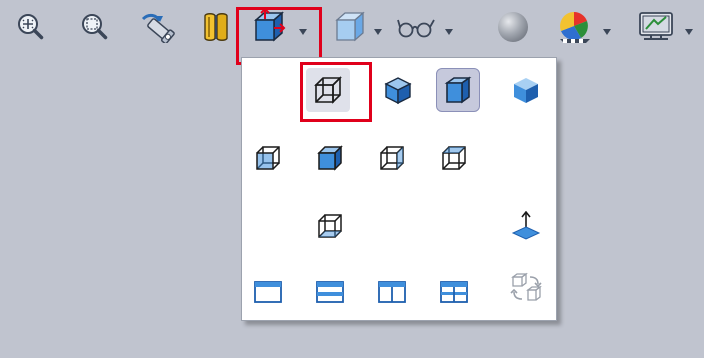 This screenshot has height=358, width=704. Describe the element at coordinates (607, 32) in the screenshot. I see `apply-scene-dropdown-icon` at that location.